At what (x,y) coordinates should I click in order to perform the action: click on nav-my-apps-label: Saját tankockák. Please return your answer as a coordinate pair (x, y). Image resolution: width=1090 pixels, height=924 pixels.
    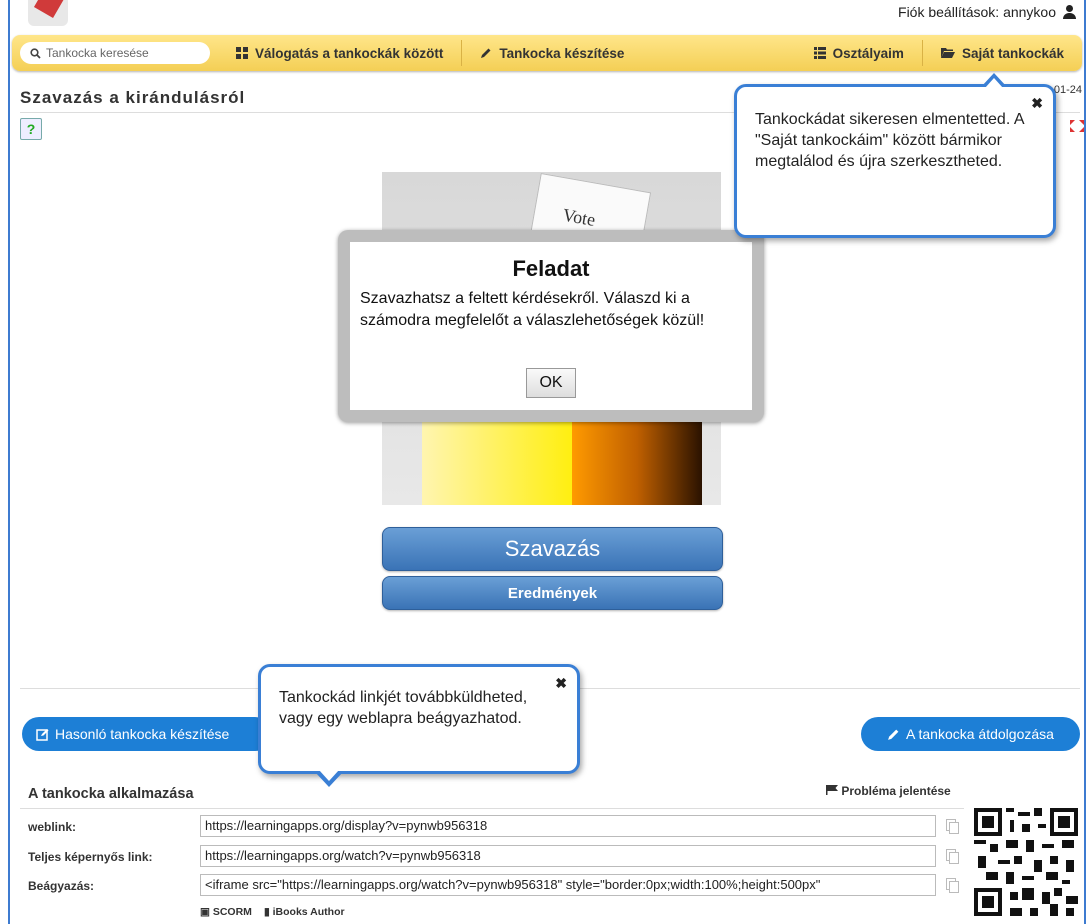
    Looking at the image, I should click on (1012, 53).